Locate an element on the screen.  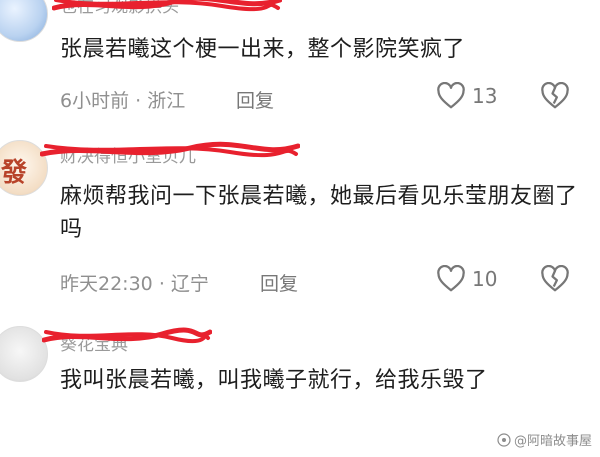
like-button: 10 is located at coordinates (466, 279).